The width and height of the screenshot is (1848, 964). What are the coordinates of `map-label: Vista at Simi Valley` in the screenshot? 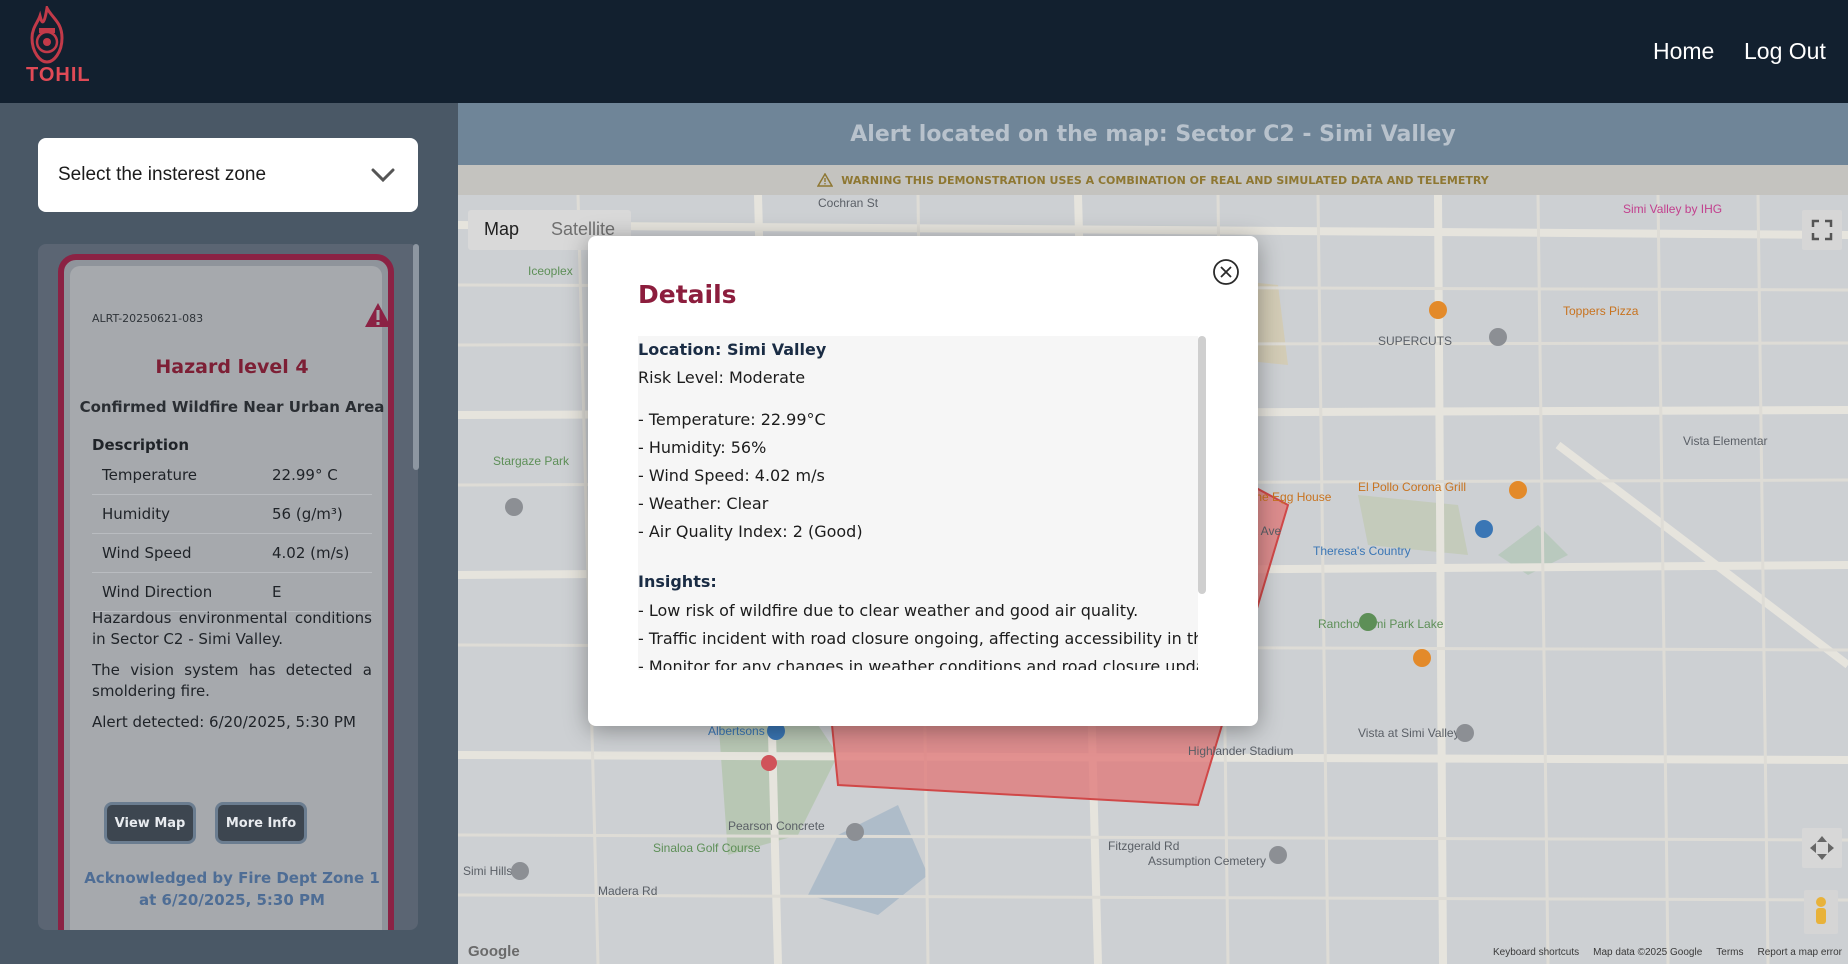 It's located at (1409, 733).